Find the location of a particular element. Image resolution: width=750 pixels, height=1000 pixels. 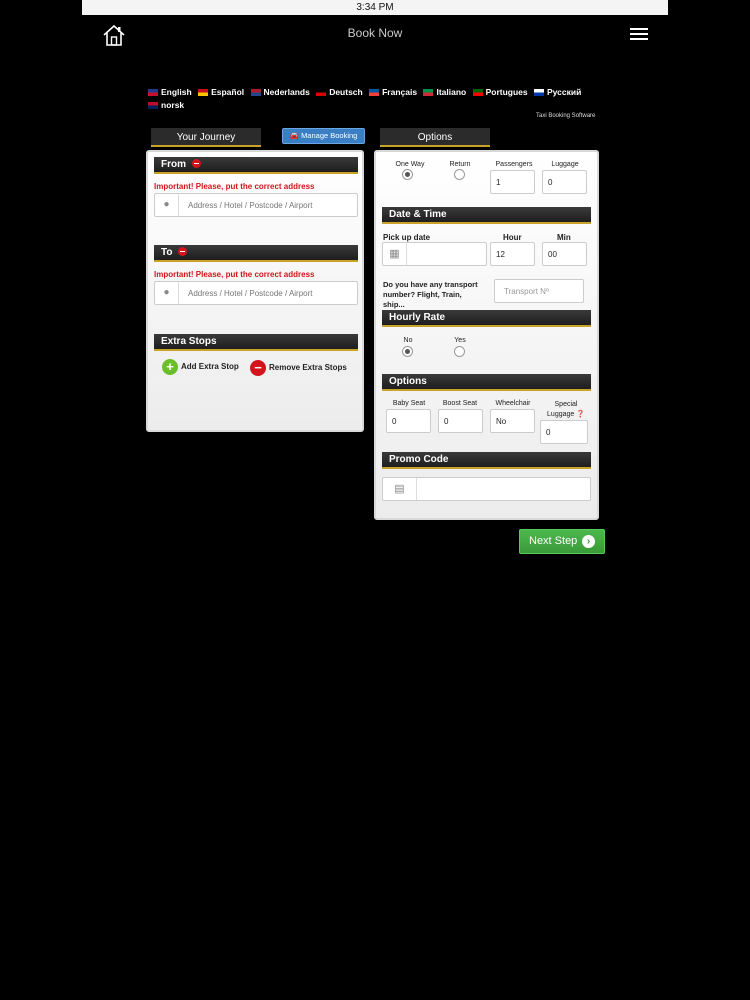

manage-booking-button: 🚘 Manage Booking is located at coordinates (323, 136).